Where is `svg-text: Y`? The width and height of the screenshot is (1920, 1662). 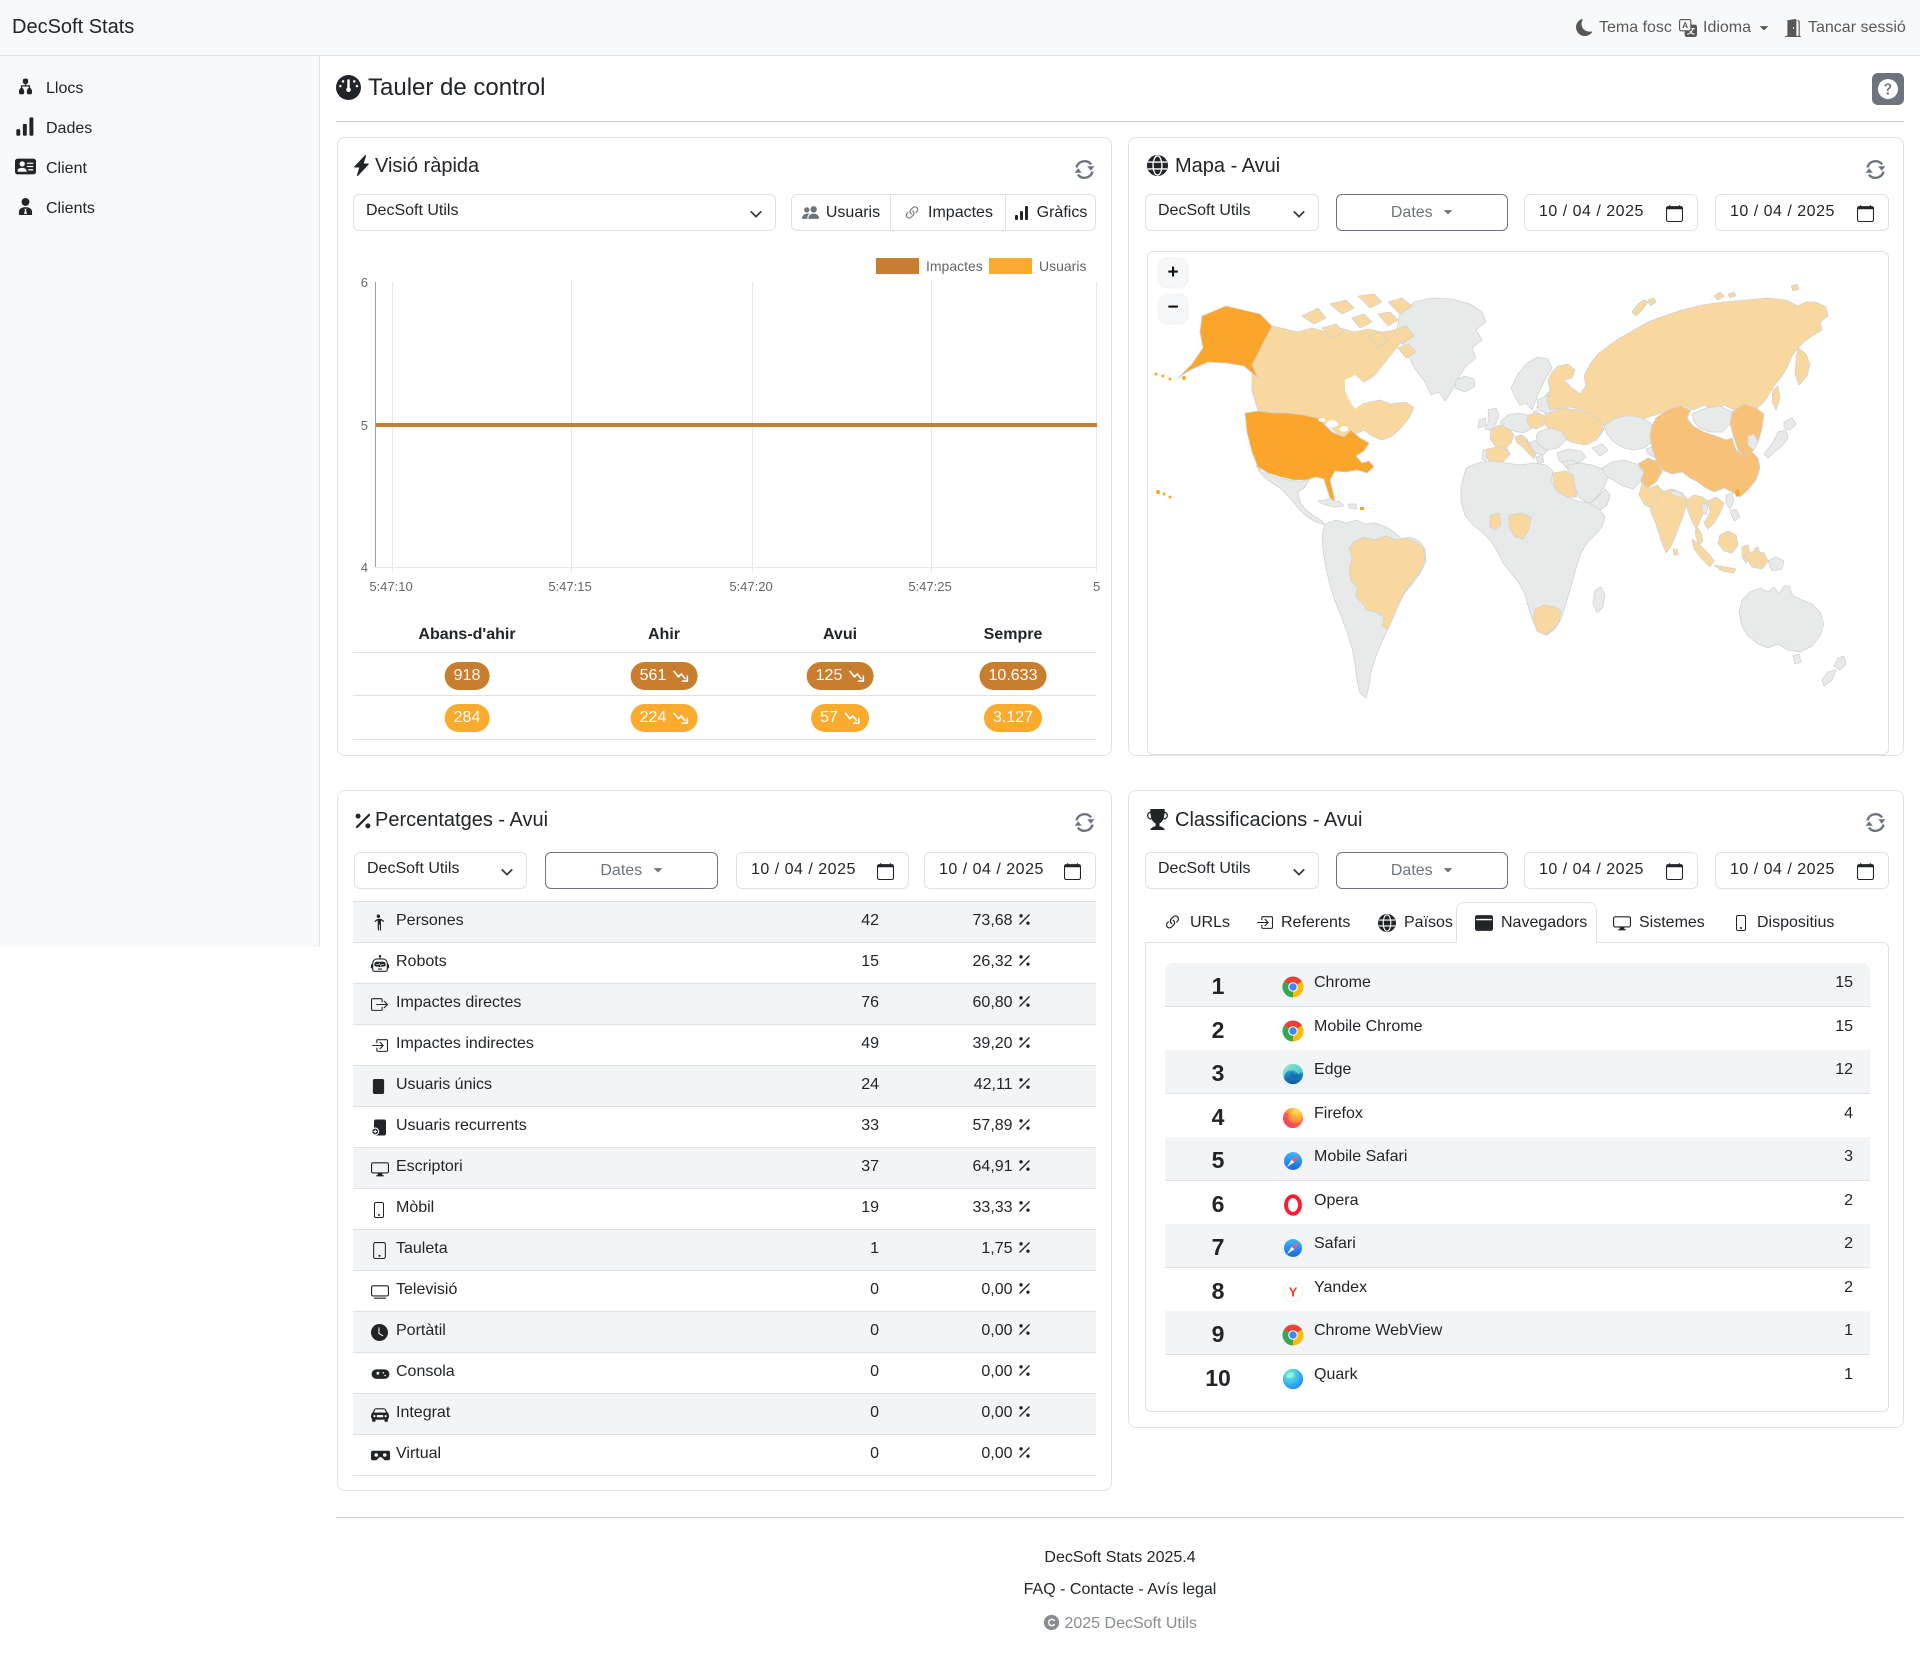 svg-text: Y is located at coordinates (1293, 1292).